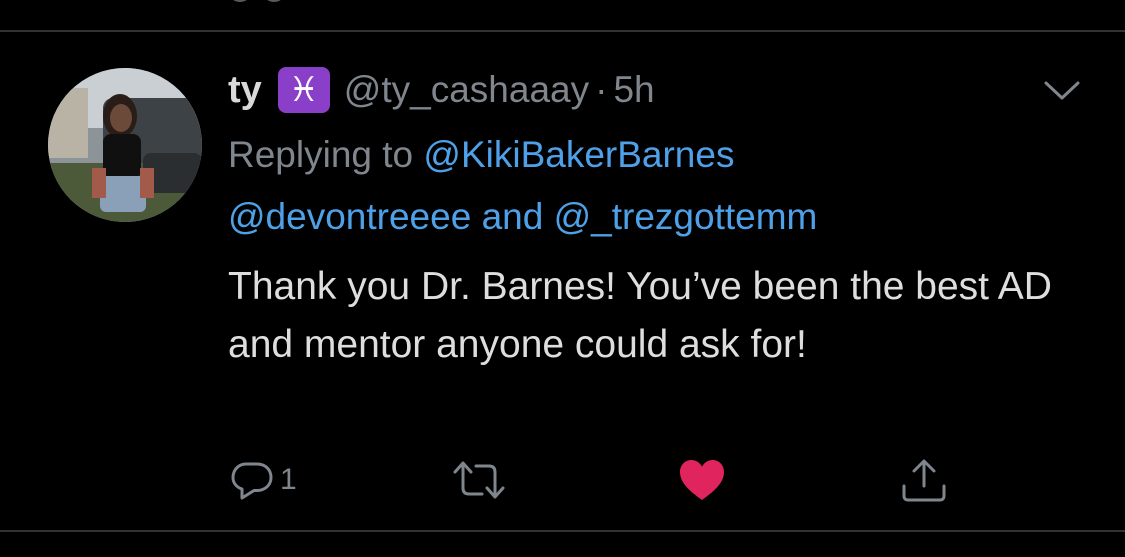  I want to click on share-button, so click(924, 480).